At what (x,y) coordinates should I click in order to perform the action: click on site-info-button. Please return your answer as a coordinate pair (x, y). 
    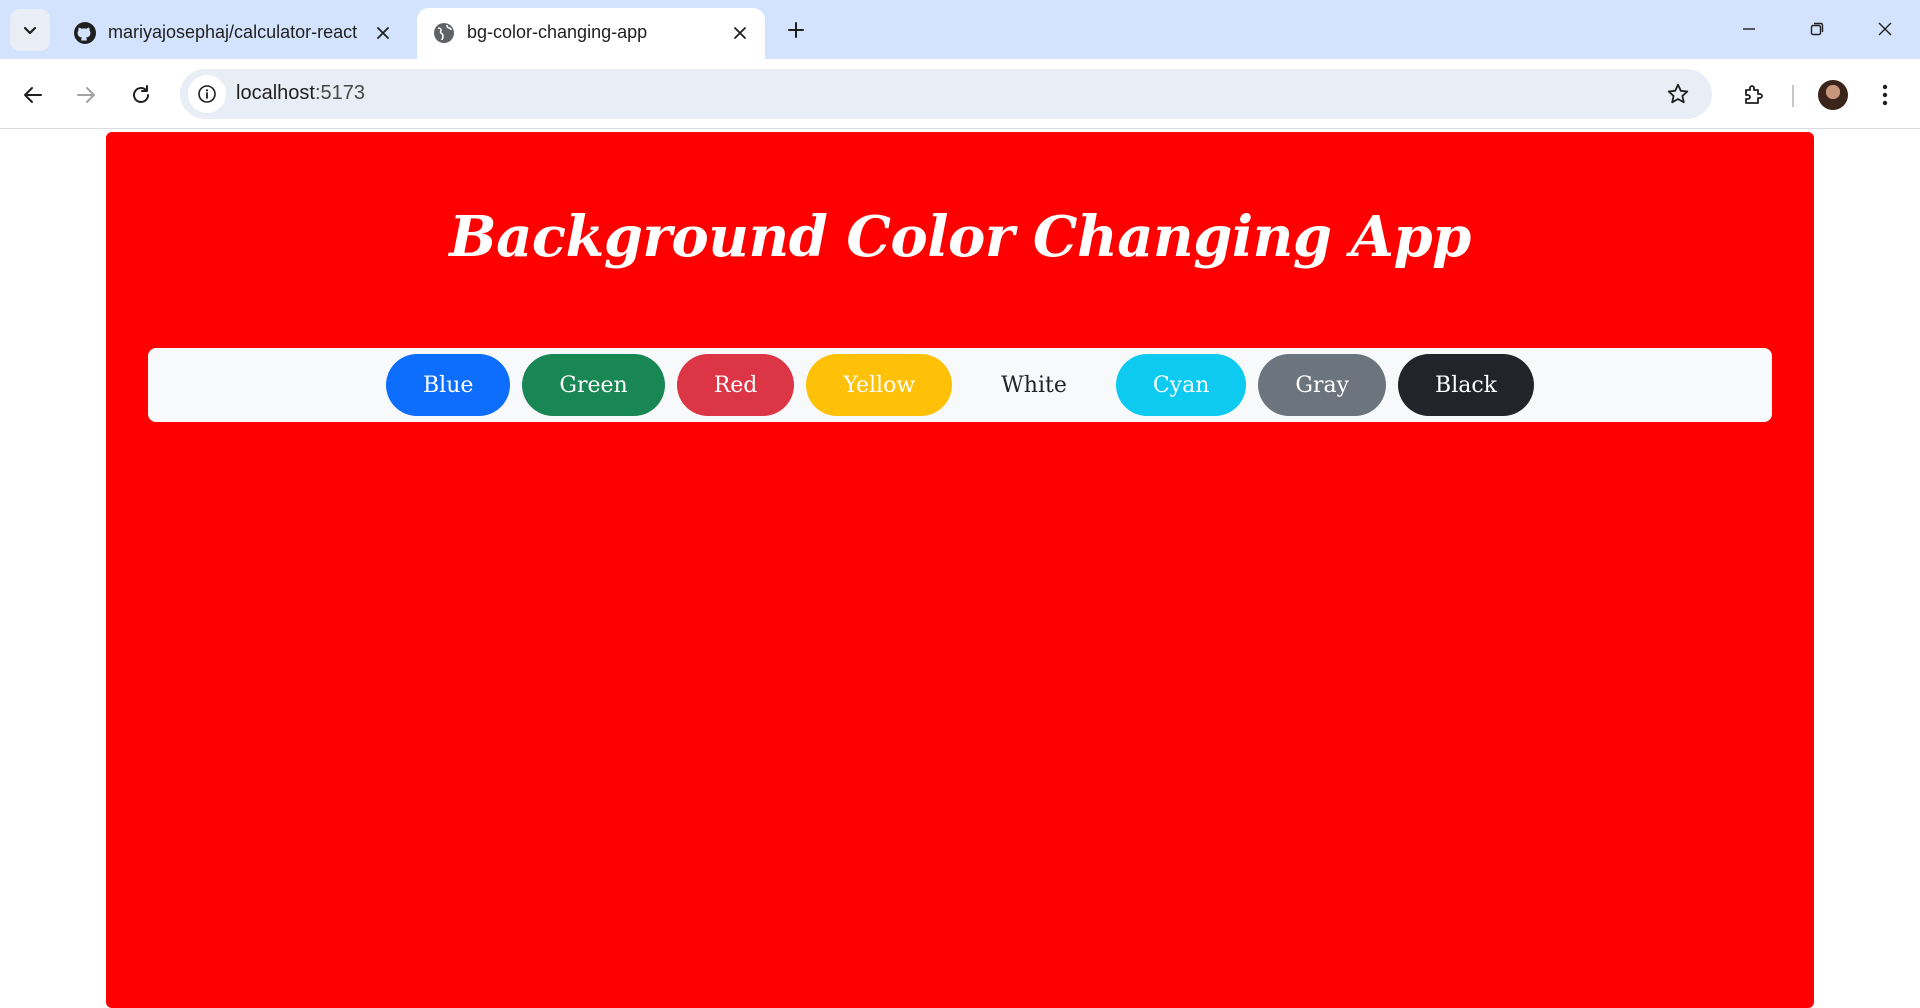
    Looking at the image, I should click on (207, 94).